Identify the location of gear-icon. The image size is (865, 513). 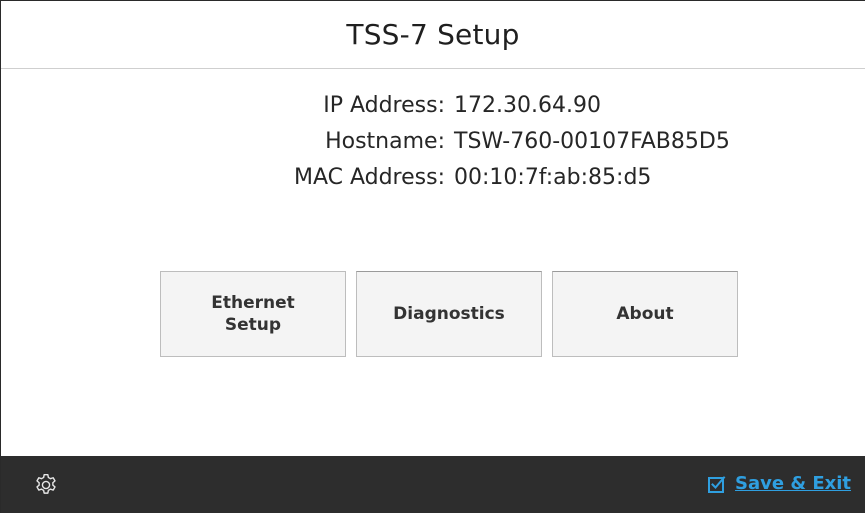
(46, 485).